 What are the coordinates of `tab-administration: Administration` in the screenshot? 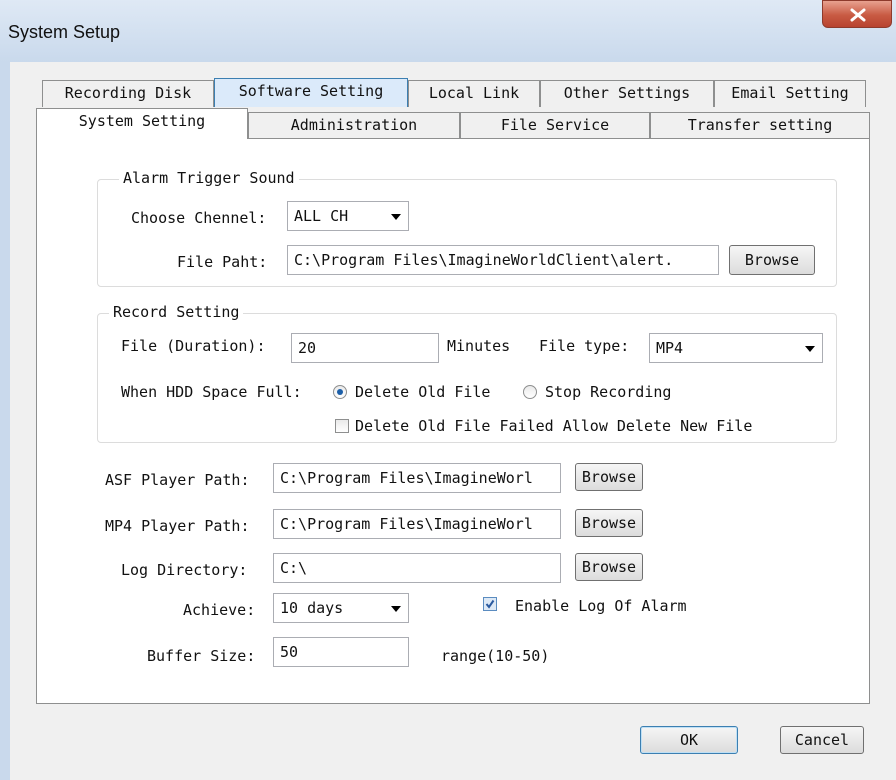 It's located at (354, 125).